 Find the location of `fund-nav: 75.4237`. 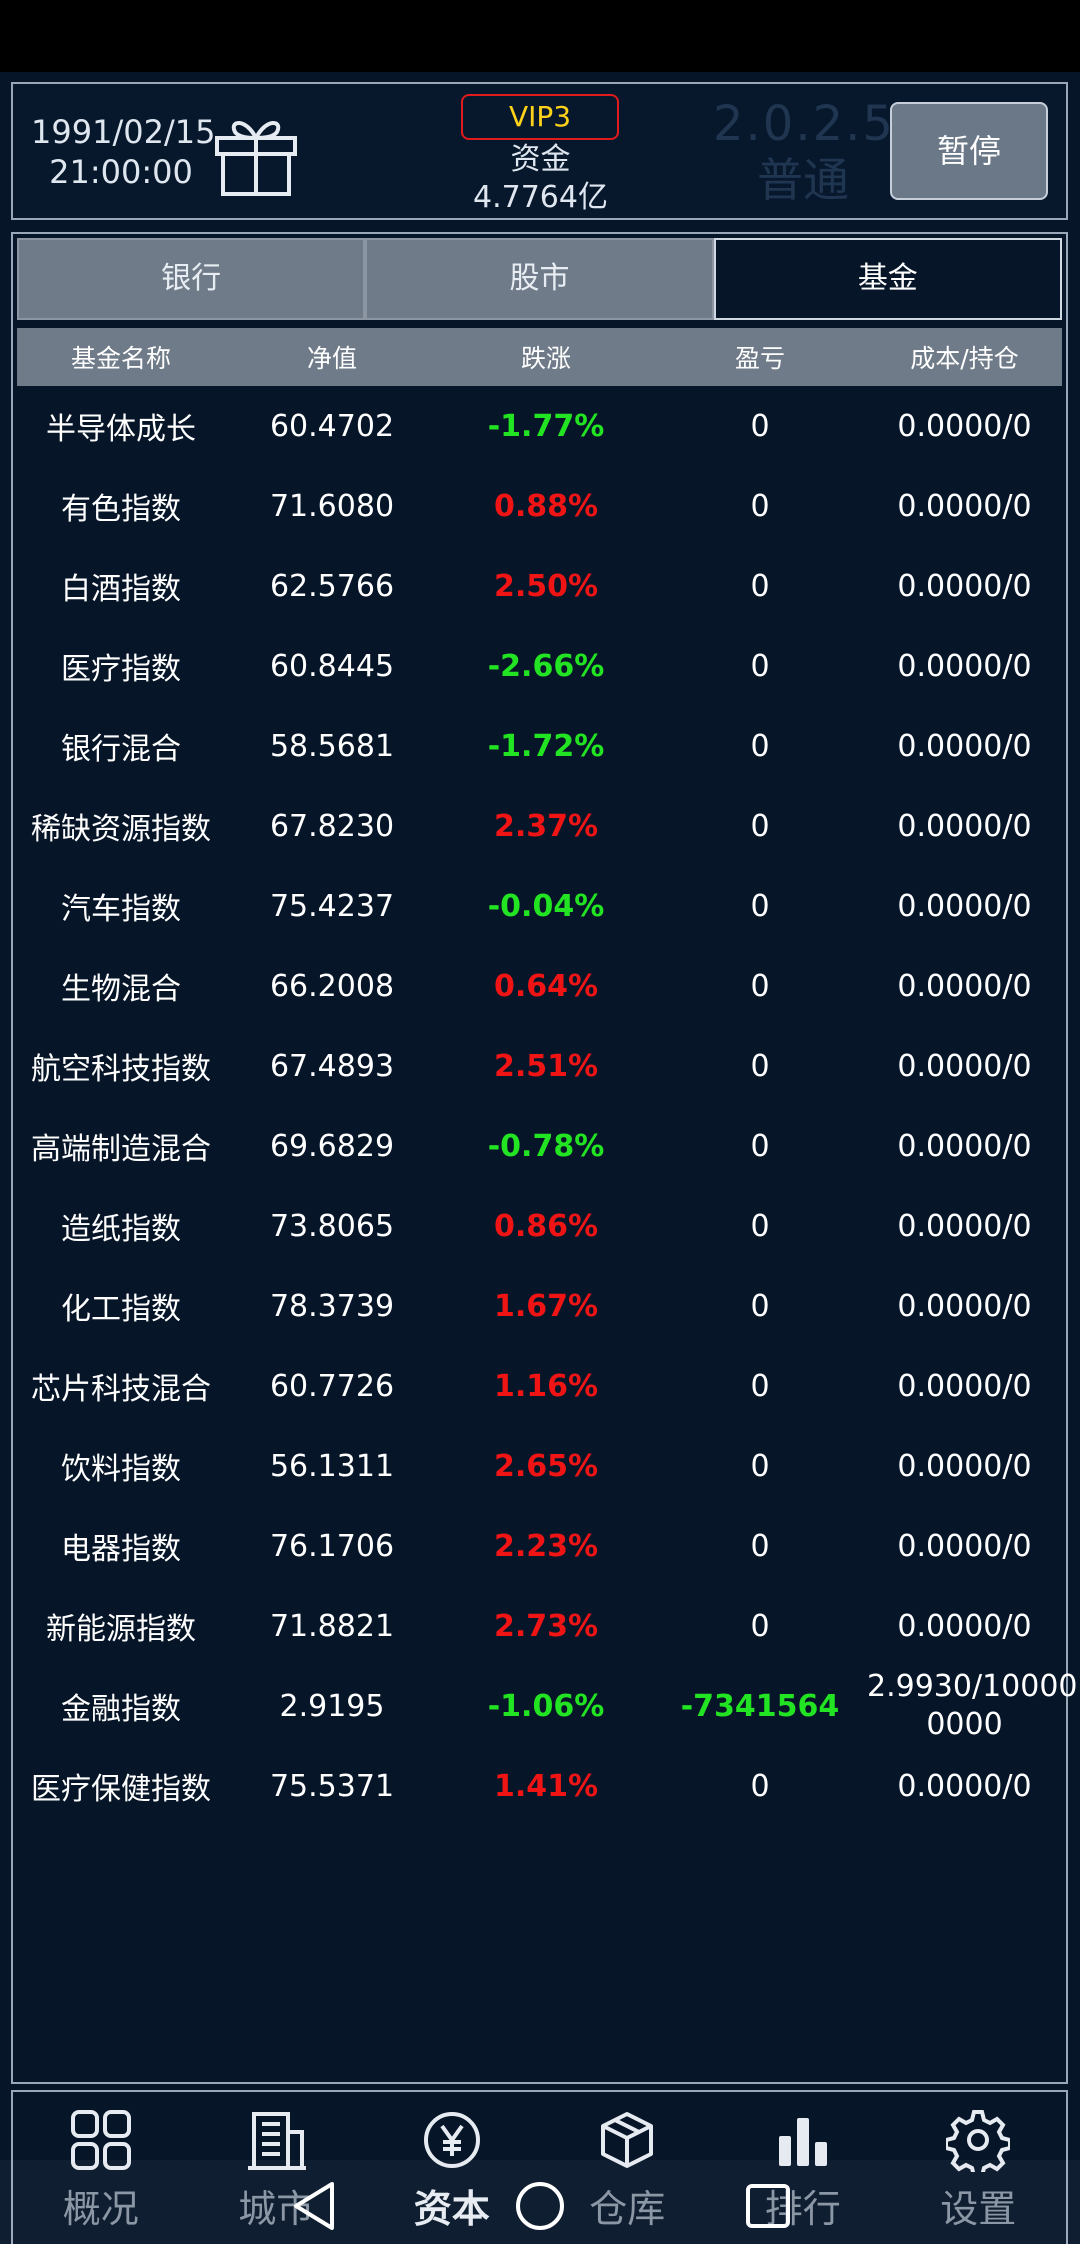

fund-nav: 75.4237 is located at coordinates (332, 906).